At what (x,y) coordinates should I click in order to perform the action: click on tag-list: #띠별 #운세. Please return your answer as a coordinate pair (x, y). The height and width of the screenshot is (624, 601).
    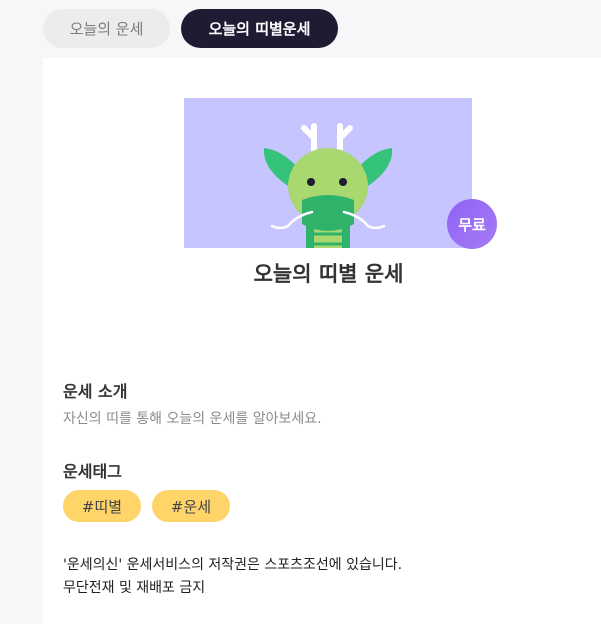
    Looking at the image, I should click on (146, 506).